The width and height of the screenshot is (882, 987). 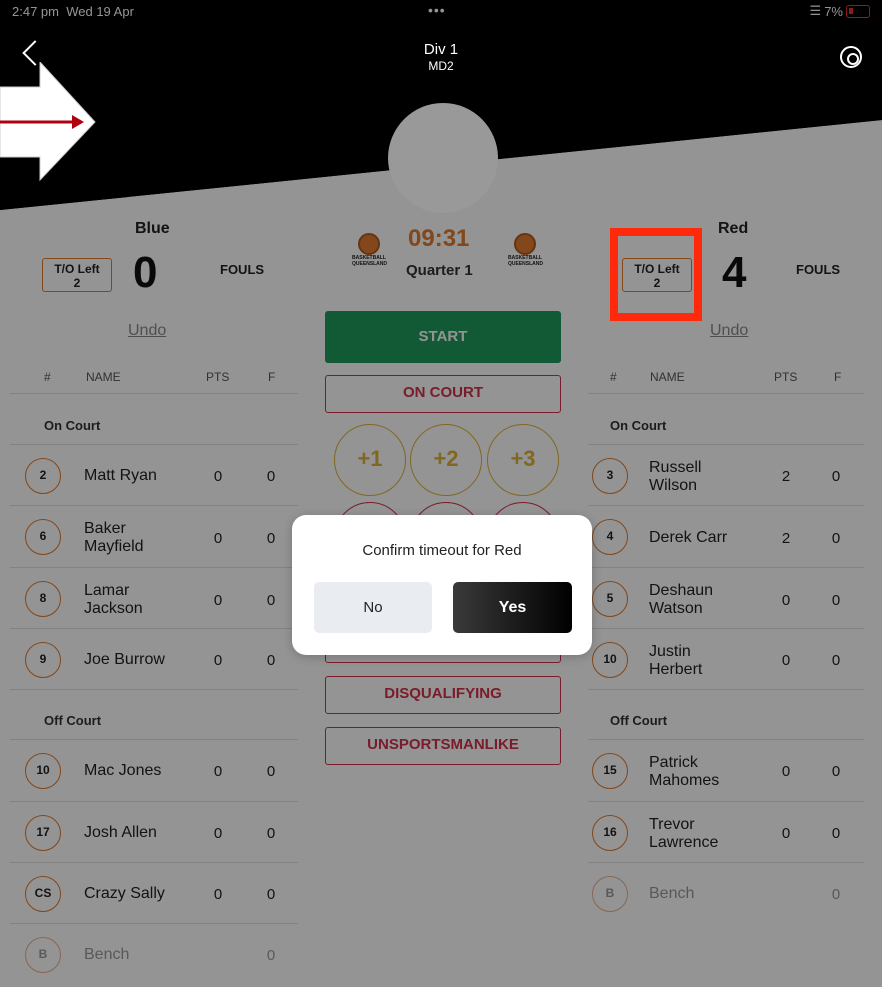 What do you see at coordinates (442, 585) in the screenshot?
I see `confirm-timeout-dialog: Confirm timeout for Red No Yes` at bounding box center [442, 585].